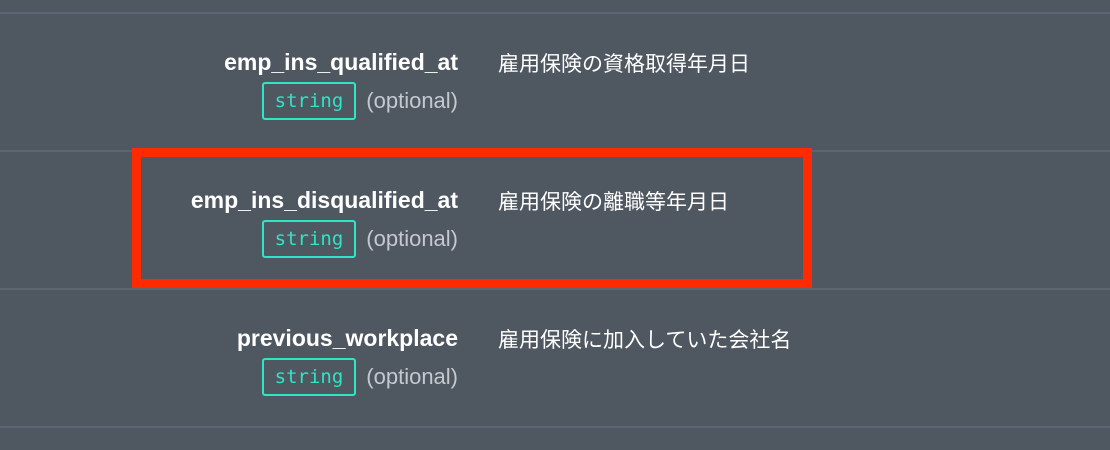 The image size is (1110, 450). I want to click on param-name: emp_ins_qualified_at, so click(341, 62).